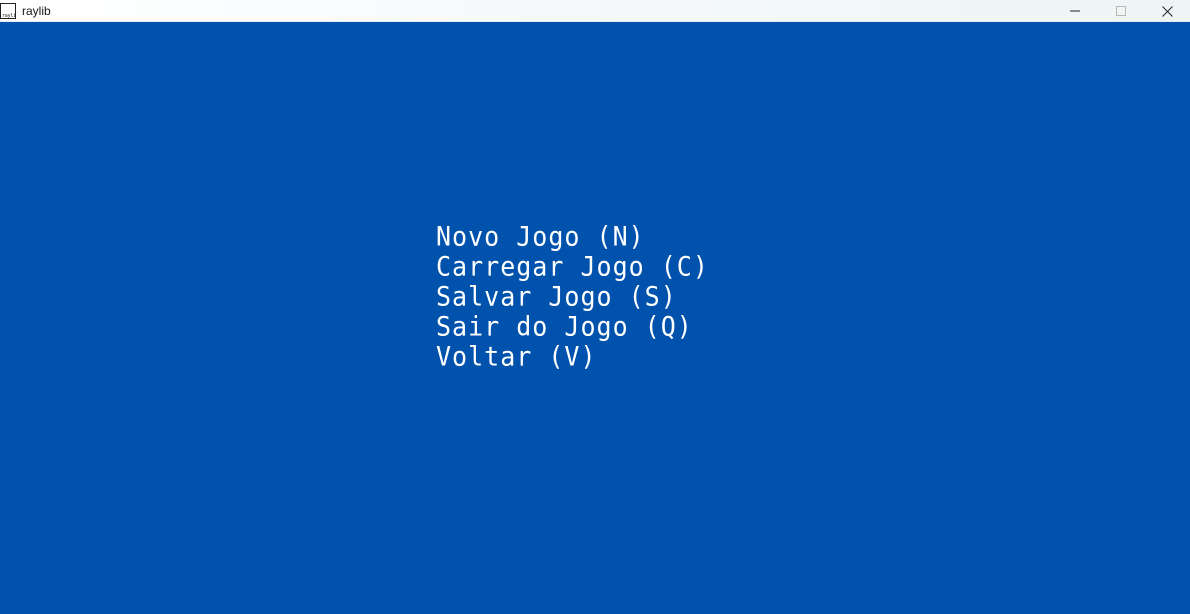 This screenshot has width=1190, height=614. What do you see at coordinates (595, 11) in the screenshot?
I see `title-bar: raylib raylib` at bounding box center [595, 11].